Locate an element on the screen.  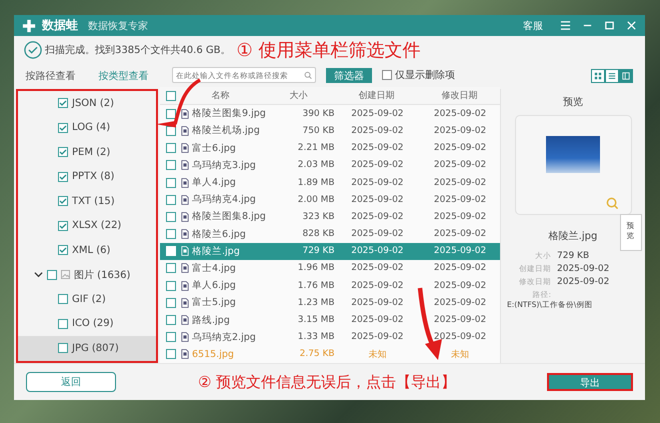
file-size: 2.00 MB is located at coordinates (315, 199).